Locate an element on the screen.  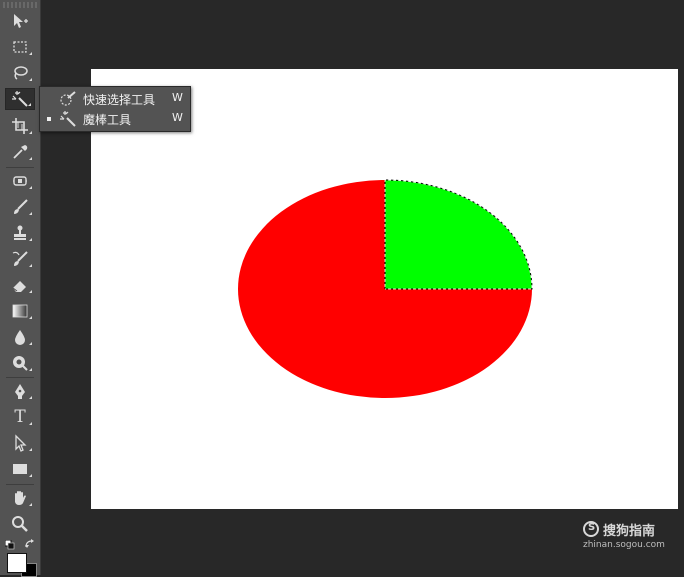
history-brush-tool is located at coordinates (20, 259).